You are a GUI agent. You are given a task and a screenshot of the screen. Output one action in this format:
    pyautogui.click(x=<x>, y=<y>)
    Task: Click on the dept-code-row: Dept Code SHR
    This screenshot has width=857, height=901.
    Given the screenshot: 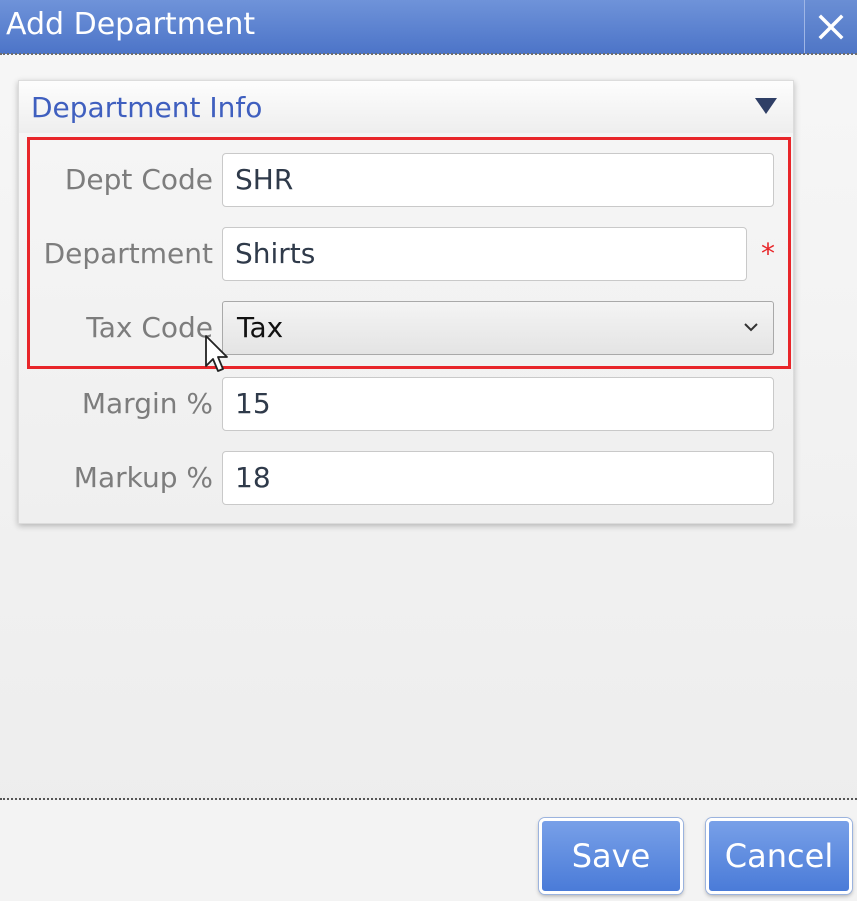 What is the action you would take?
    pyautogui.click(x=406, y=180)
    